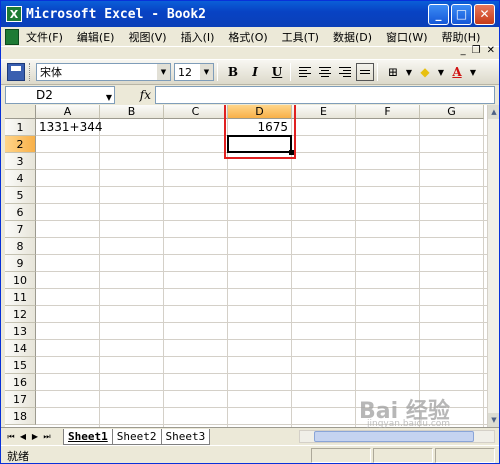 This screenshot has width=500, height=464. Describe the element at coordinates (260, 132) in the screenshot. I see `highlight-annotation-box` at that location.